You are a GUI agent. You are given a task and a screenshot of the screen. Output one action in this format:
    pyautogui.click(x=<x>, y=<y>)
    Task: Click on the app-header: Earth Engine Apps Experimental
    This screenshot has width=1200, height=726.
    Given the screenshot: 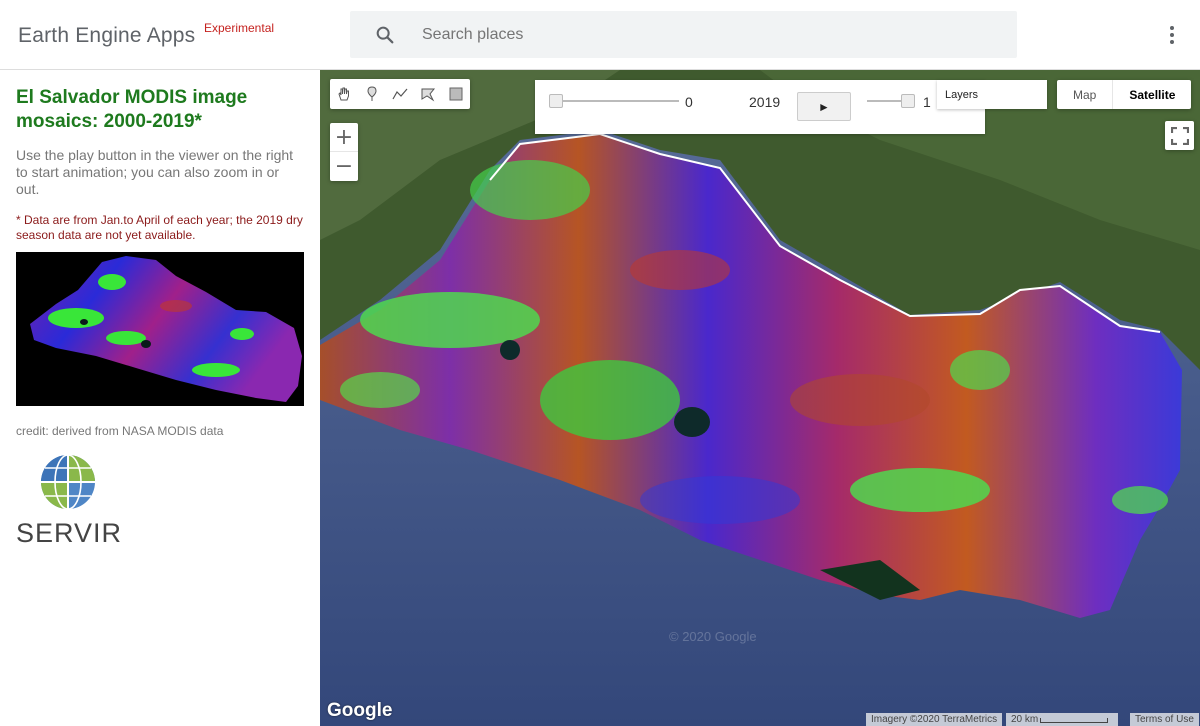 What is the action you would take?
    pyautogui.click(x=600, y=35)
    